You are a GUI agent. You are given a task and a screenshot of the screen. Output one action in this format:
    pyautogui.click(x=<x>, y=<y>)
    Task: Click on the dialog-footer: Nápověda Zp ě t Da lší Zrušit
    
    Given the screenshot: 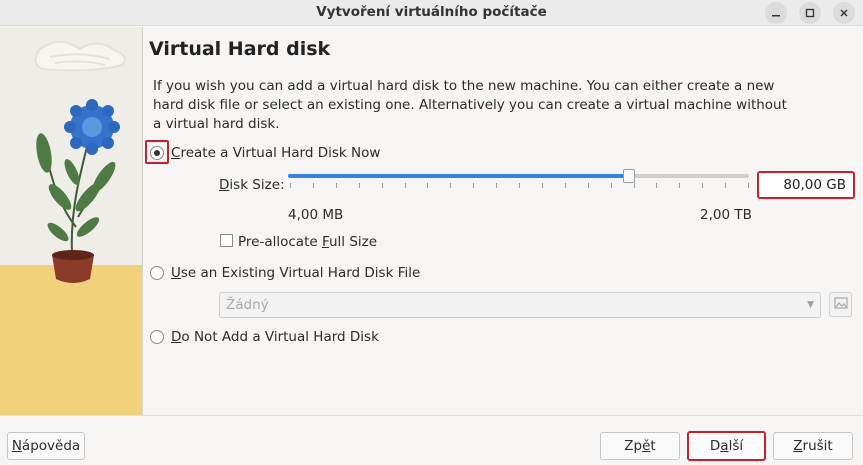 What is the action you would take?
    pyautogui.click(x=431, y=440)
    